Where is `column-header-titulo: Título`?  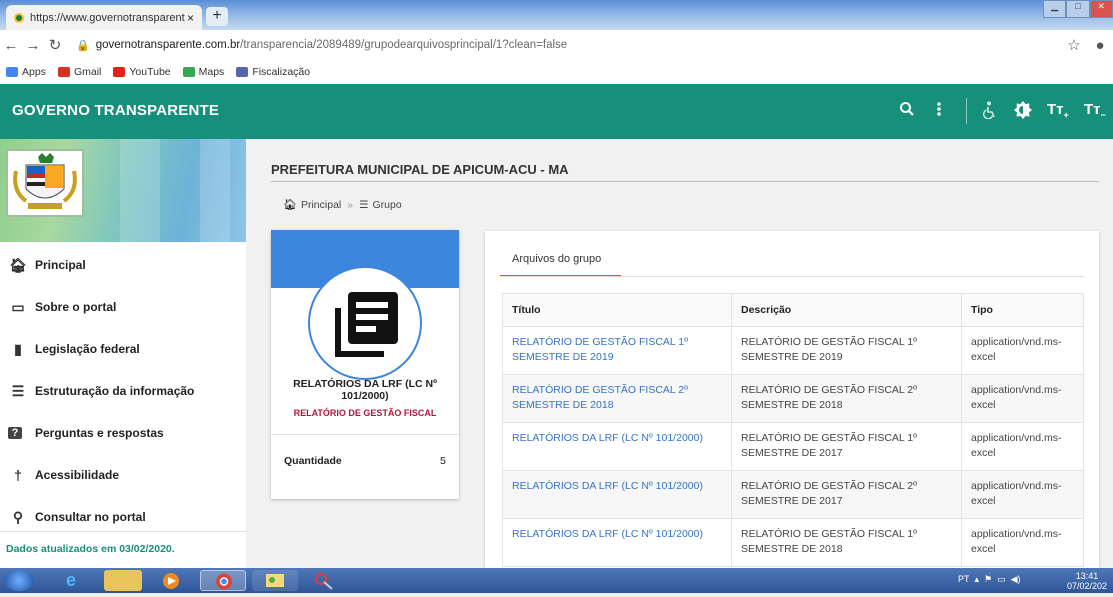
column-header-titulo: Título is located at coordinates (617, 310).